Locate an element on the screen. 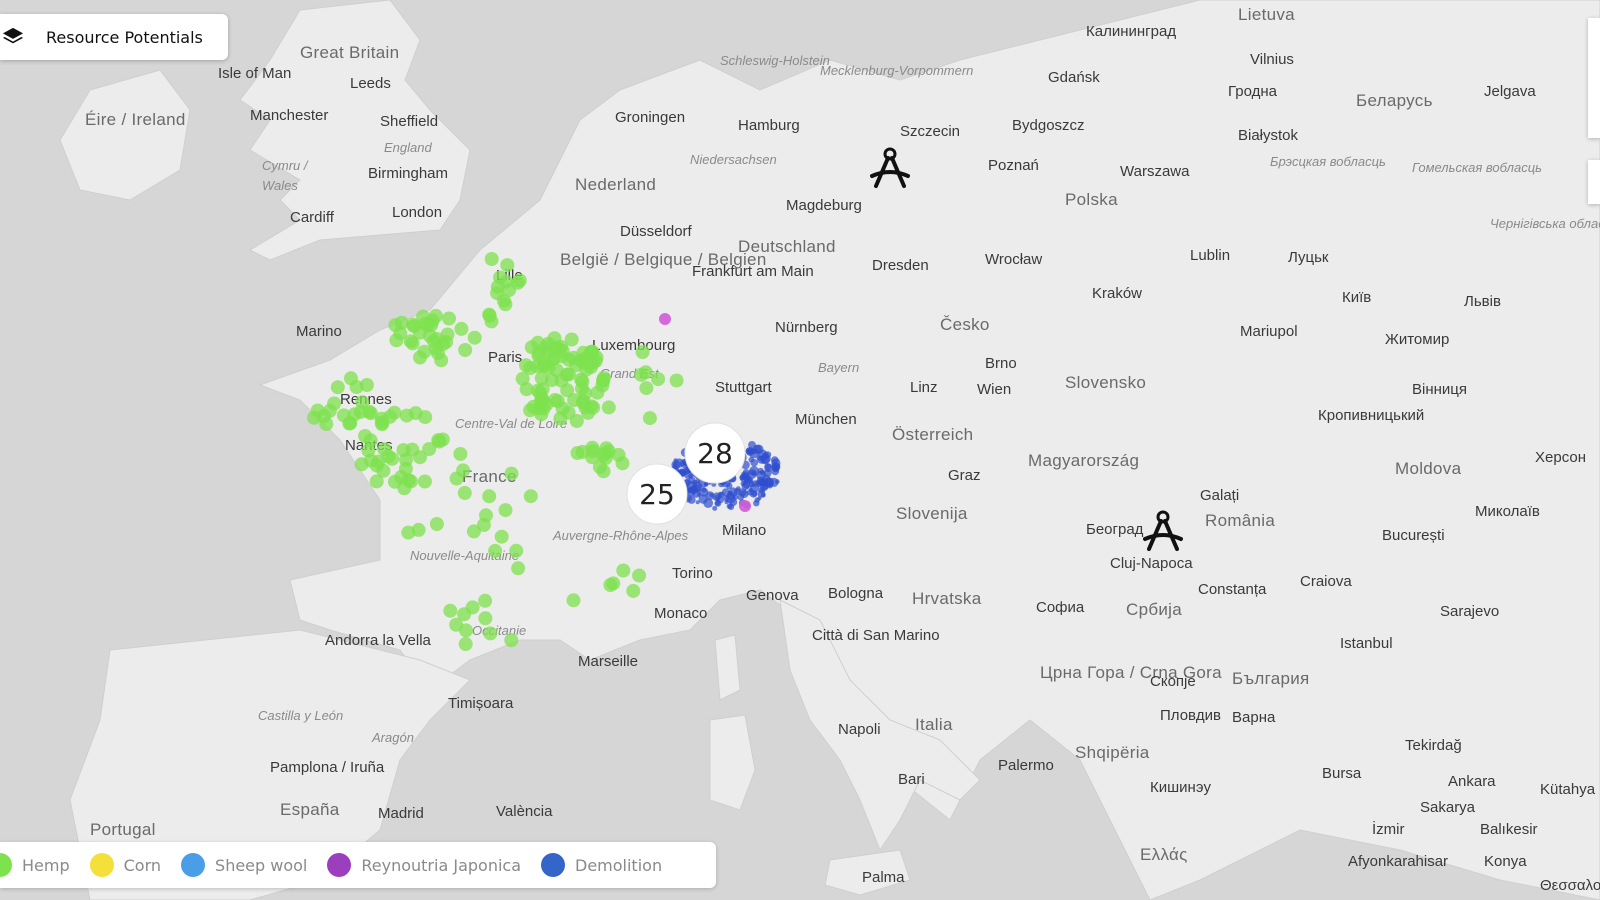  legend-item-corn: Corn is located at coordinates (125, 865).